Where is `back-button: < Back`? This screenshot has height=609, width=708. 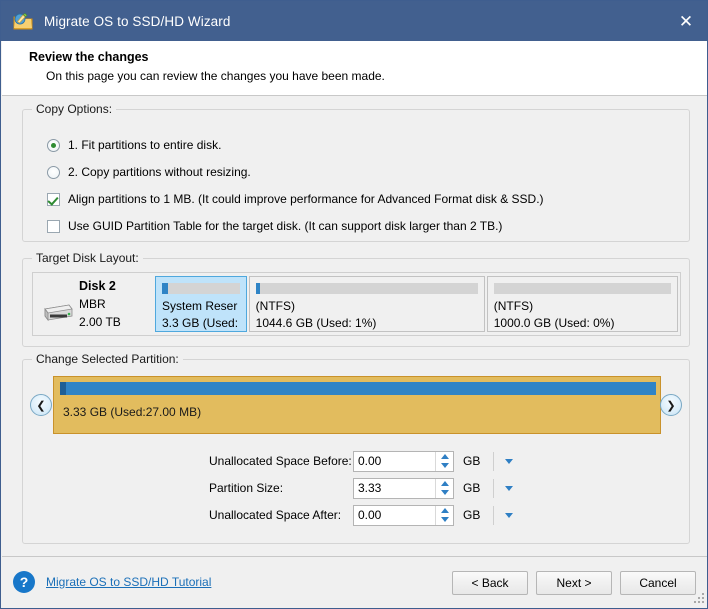
back-button: < Back is located at coordinates (490, 583).